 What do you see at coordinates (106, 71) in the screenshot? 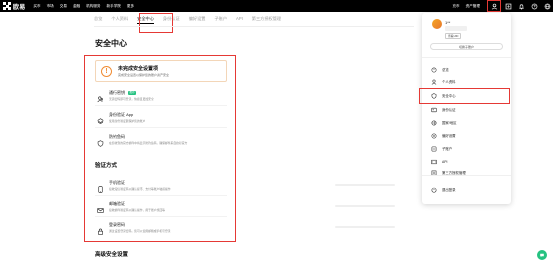
I see `warning-icon: !` at bounding box center [106, 71].